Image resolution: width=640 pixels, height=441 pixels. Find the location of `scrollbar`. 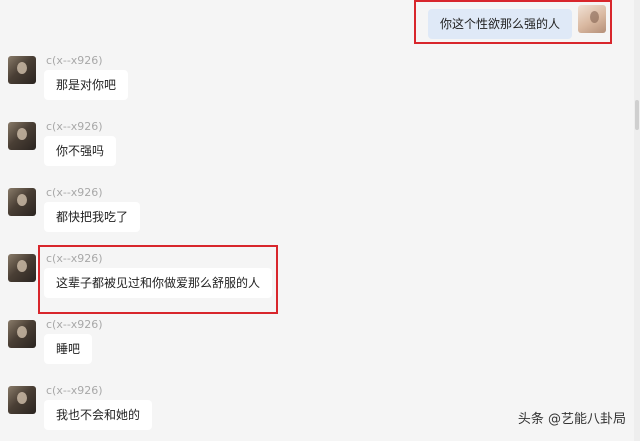

scrollbar is located at coordinates (637, 220).